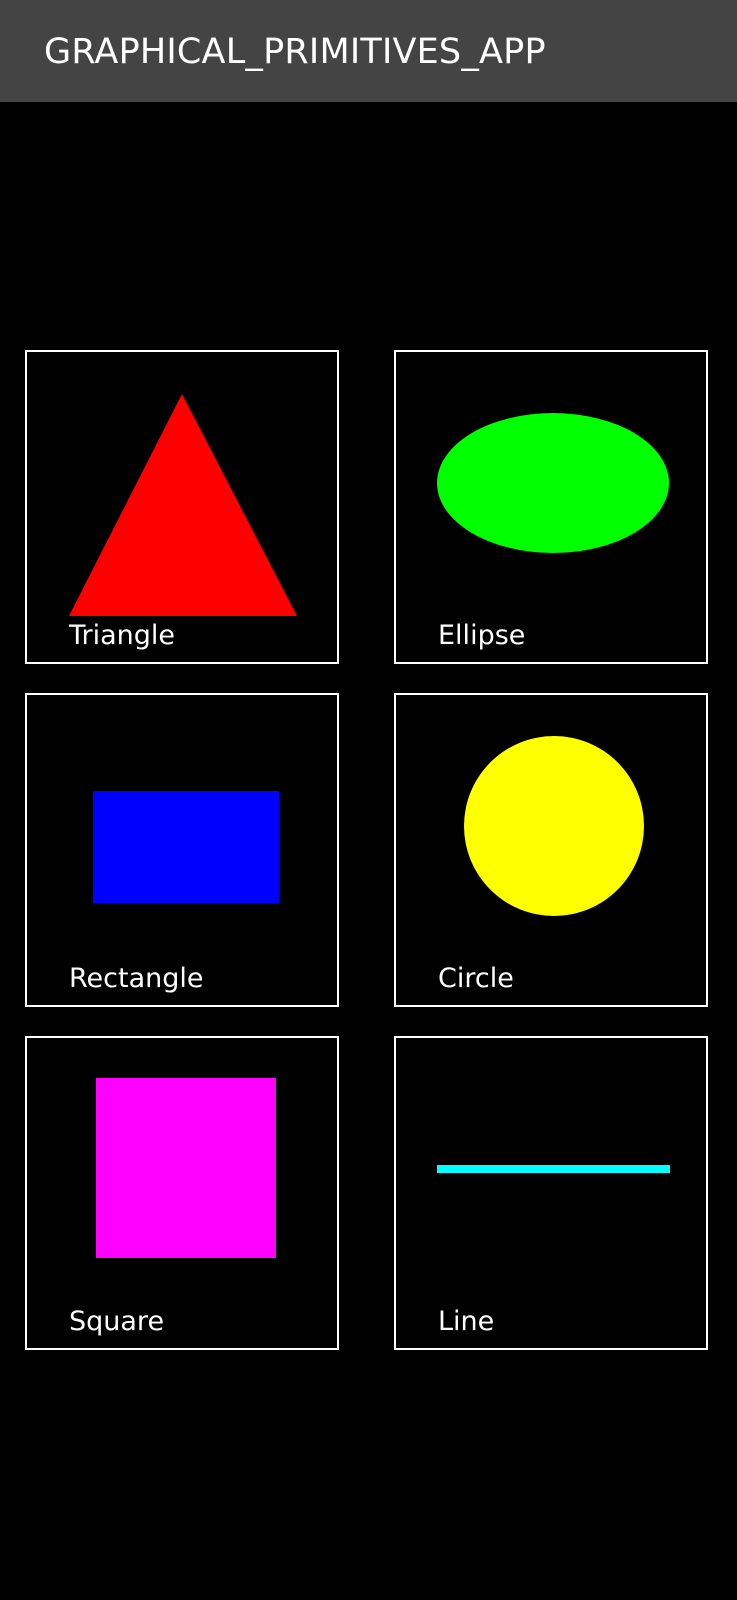 The height and width of the screenshot is (1600, 737). I want to click on shape-card-line: Line, so click(551, 1193).